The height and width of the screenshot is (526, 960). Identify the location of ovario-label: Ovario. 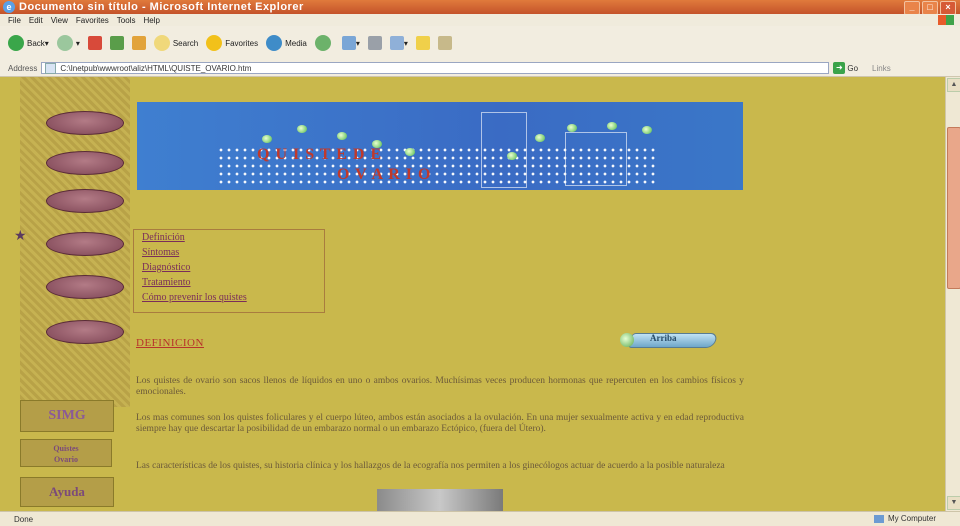
(66, 459).